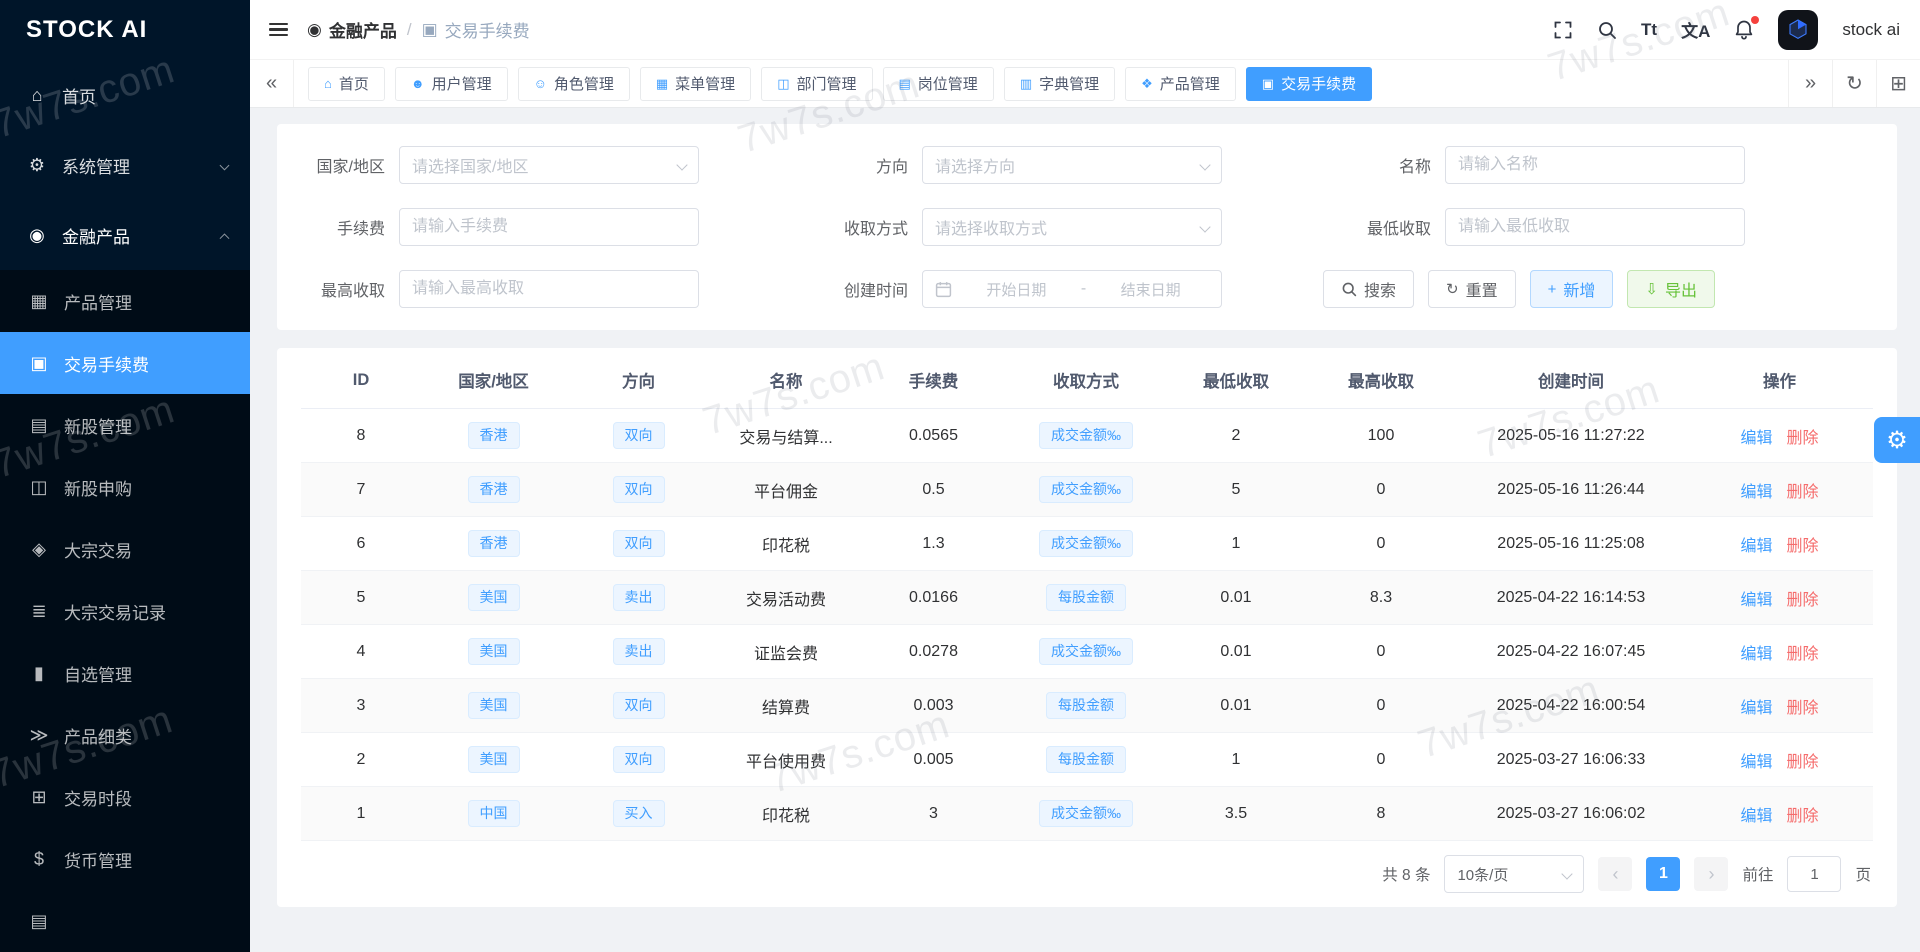 The image size is (1920, 952). What do you see at coordinates (125, 611) in the screenshot?
I see `sidebar-item-block-trade-records: ≣ 大宗交易记录` at bounding box center [125, 611].